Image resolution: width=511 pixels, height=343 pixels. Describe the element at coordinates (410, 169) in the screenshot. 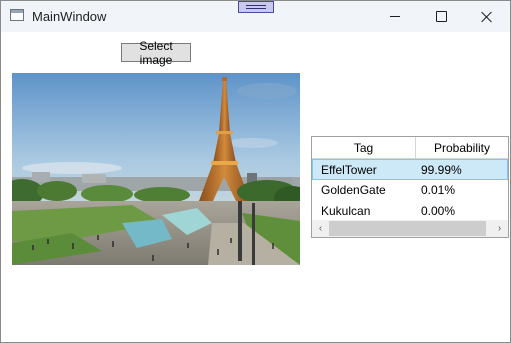

I see `table-row: EffelTower 99.99%` at that location.